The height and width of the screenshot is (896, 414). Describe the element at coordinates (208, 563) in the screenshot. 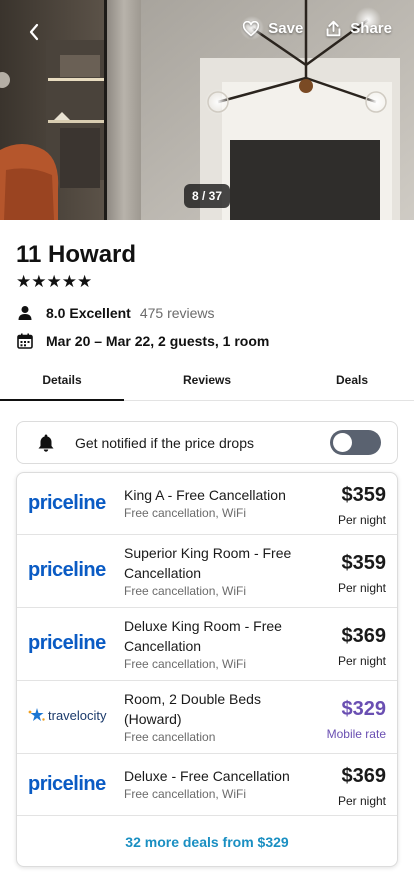

I see `deal-room-name: Superior King Room - Free Cancellation` at that location.